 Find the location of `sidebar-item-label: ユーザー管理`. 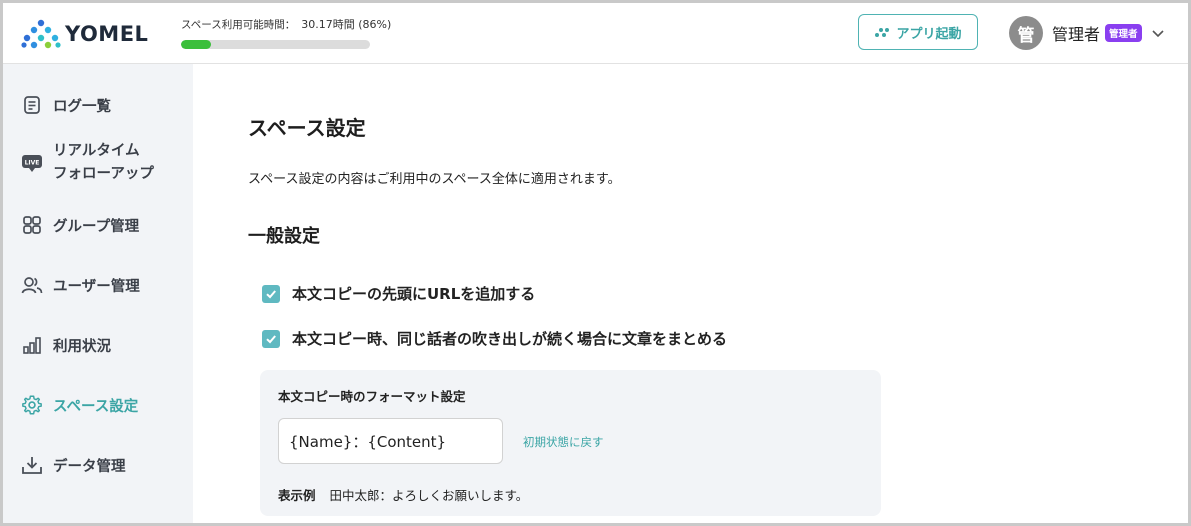

sidebar-item-label: ユーザー管理 is located at coordinates (96, 286).